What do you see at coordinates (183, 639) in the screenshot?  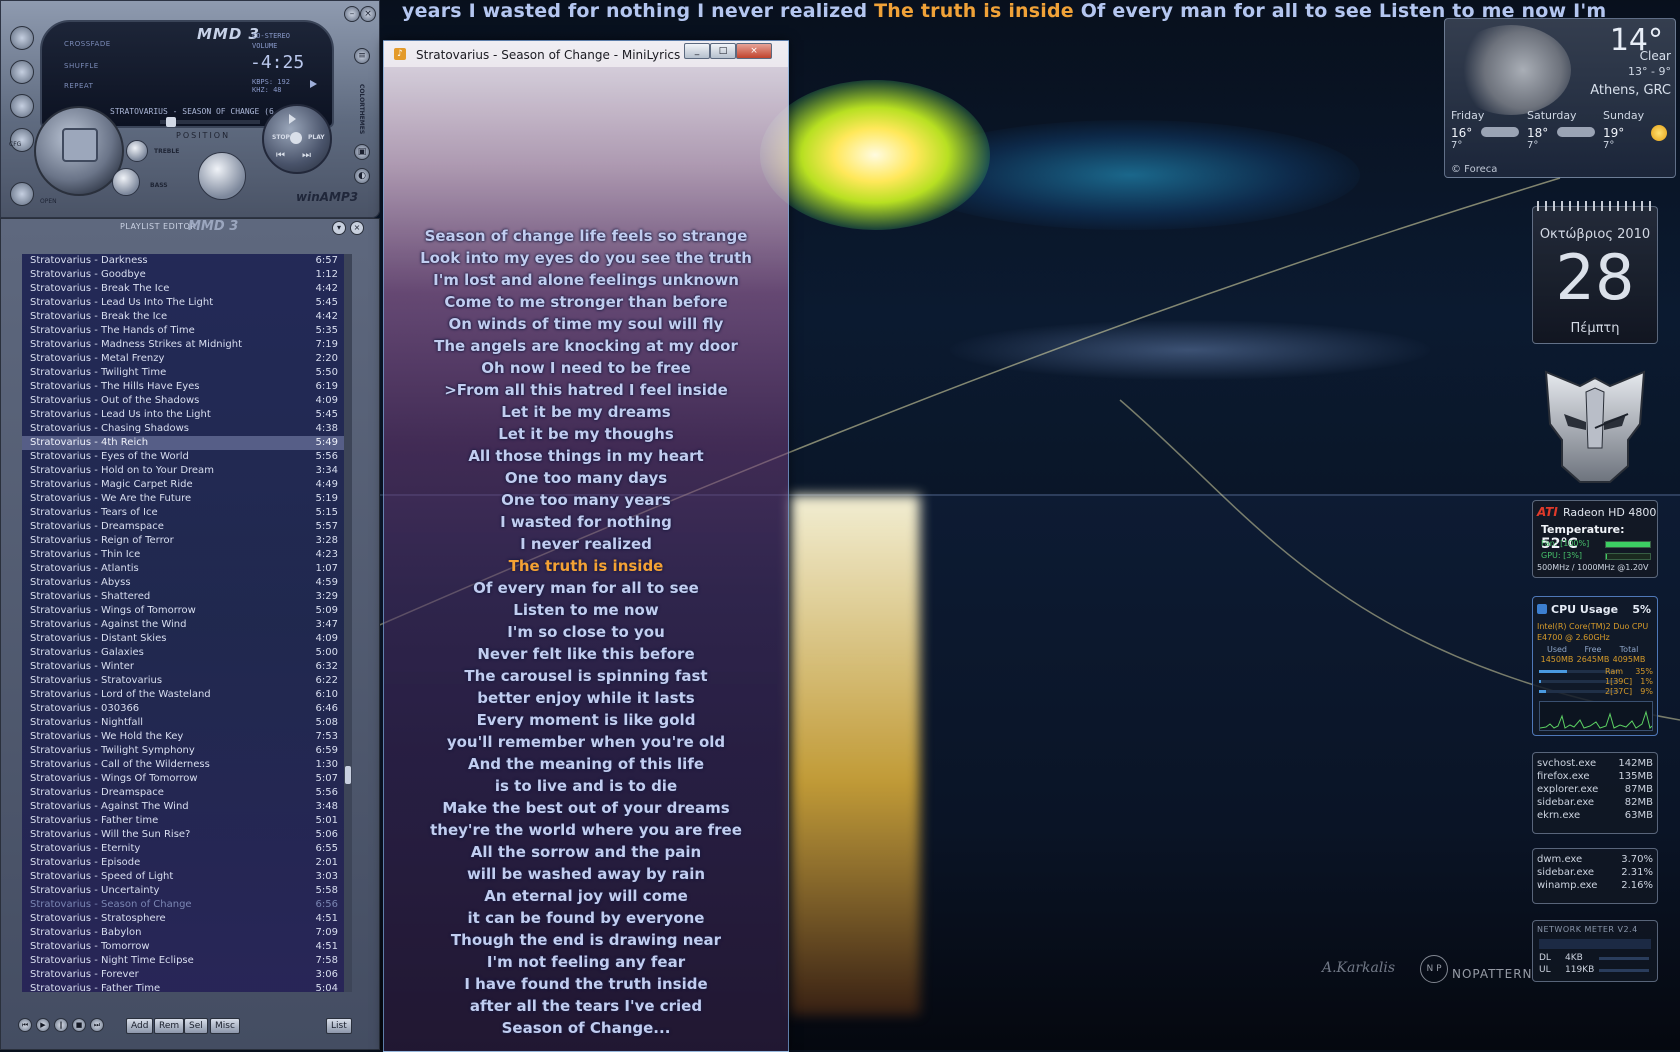 I see `playlist-row: Stratovarius - Distant Skies 4:09` at bounding box center [183, 639].